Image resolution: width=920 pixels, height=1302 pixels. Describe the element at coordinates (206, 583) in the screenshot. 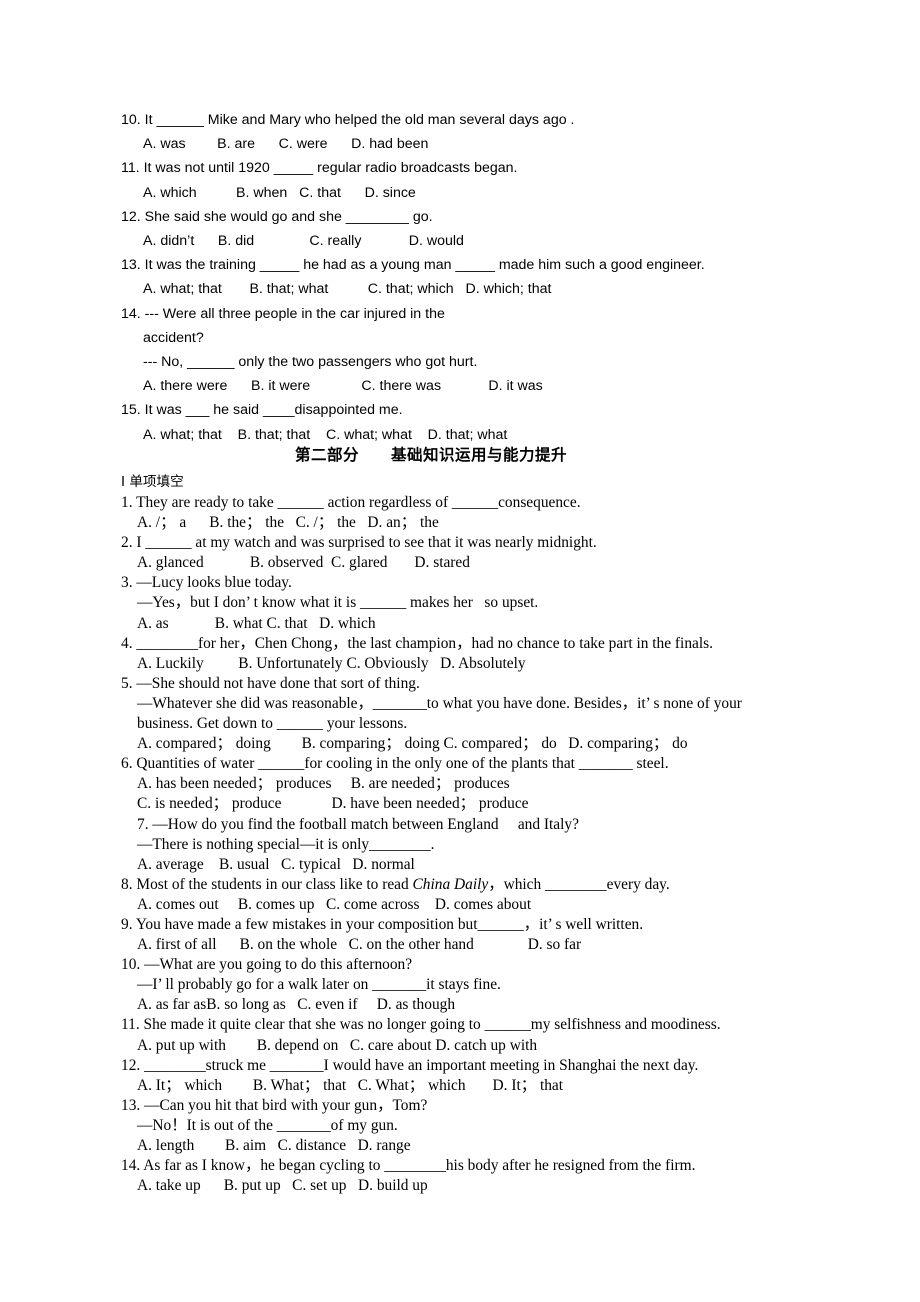

I see `question-stem-p2-3: 3. —Lucy looks blue today.` at that location.